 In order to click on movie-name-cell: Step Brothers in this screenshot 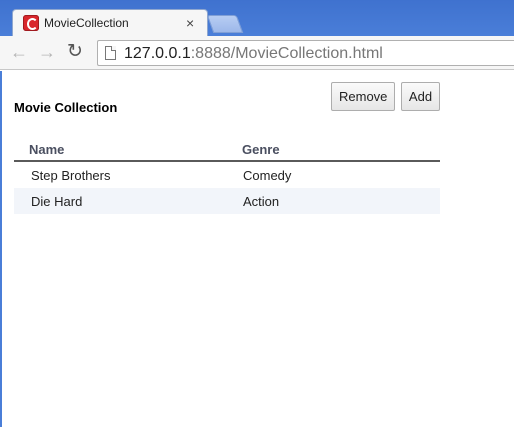, I will do `click(71, 175)`.